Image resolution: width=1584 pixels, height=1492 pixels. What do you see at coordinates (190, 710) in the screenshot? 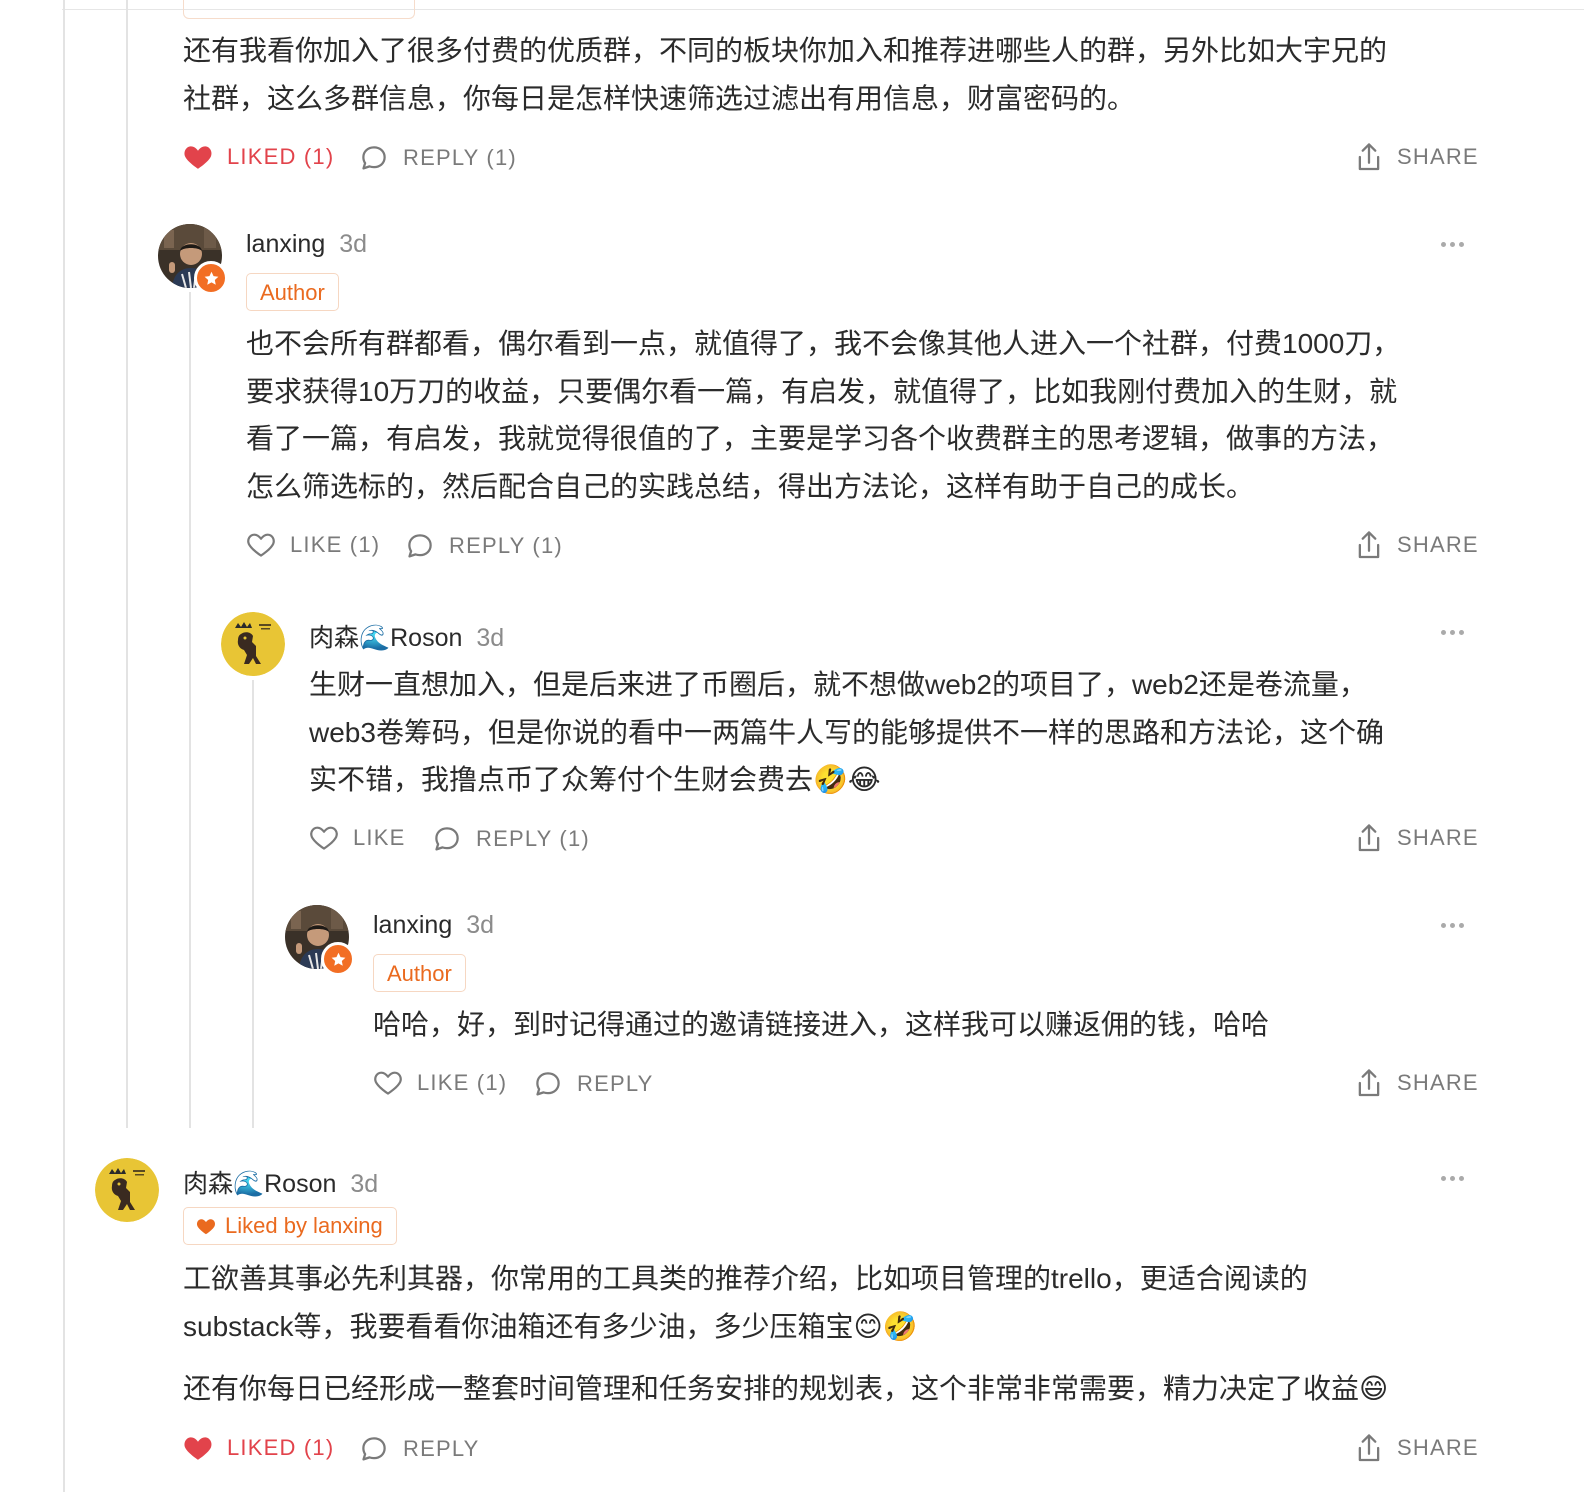
I see `thread-line-level2` at bounding box center [190, 710].